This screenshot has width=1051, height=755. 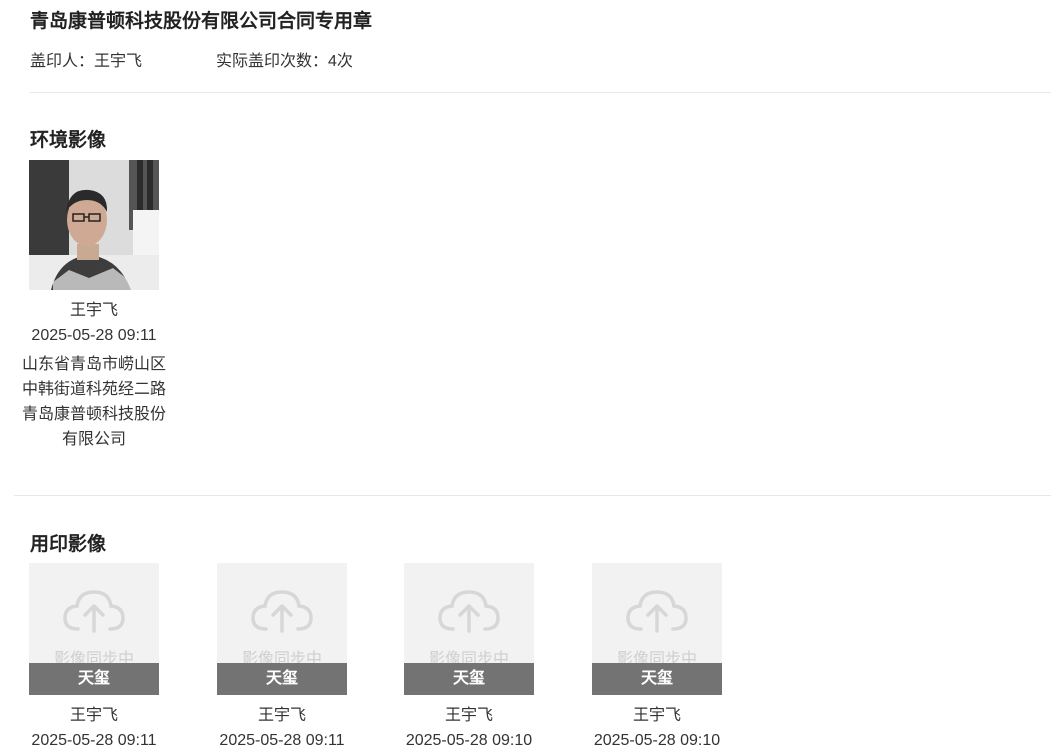 What do you see at coordinates (93, 310) in the screenshot?
I see `environment-person-name: 王宇飞` at bounding box center [93, 310].